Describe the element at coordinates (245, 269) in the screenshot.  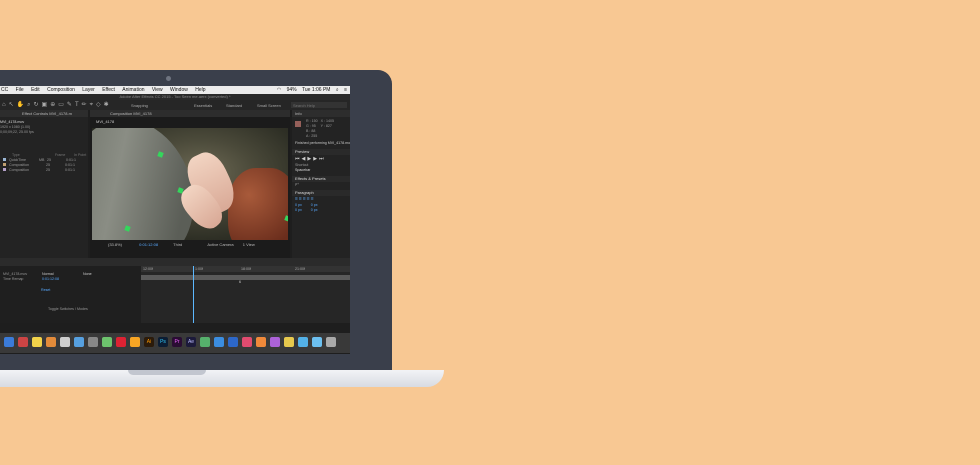
I see `time-ruler: 12:00f 1:00f 18:00f 21:00f` at that location.